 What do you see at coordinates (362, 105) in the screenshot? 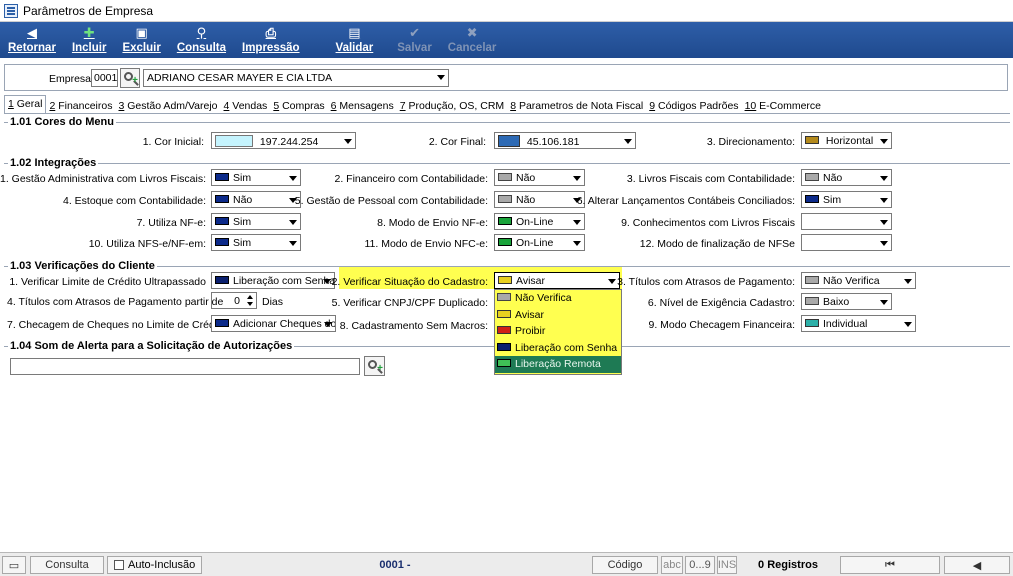
I see `tab-mensagens: 6 Mensagens` at bounding box center [362, 105].